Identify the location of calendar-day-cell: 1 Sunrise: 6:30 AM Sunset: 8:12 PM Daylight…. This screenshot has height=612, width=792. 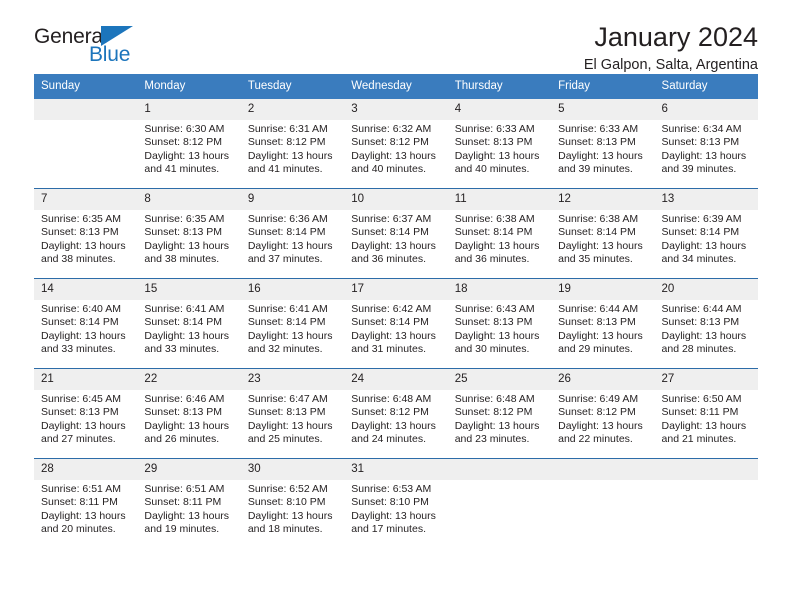
(189, 144).